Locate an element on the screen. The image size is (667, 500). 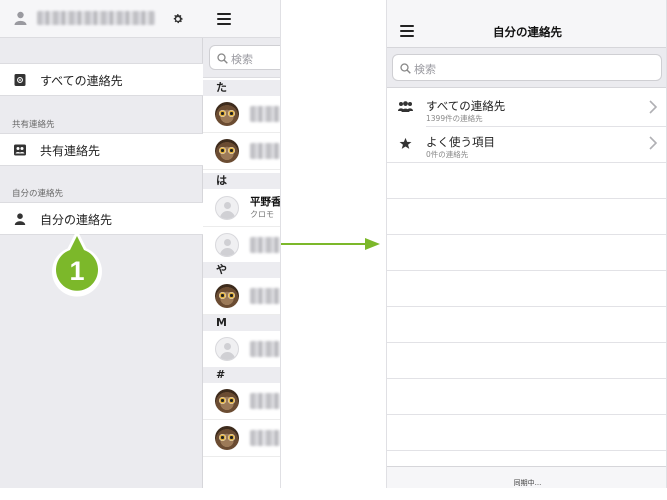
row-subtitle: 1399件の連絡先 is located at coordinates (454, 118).